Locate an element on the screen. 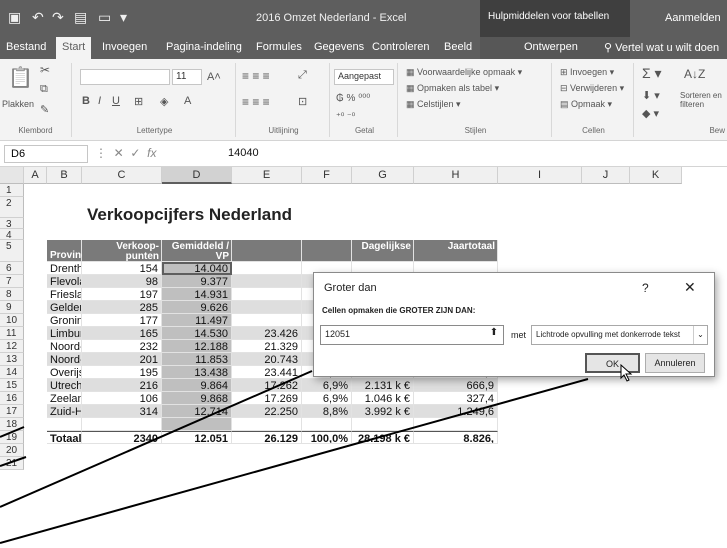  table-cell: 11.497 is located at coordinates (197, 320).